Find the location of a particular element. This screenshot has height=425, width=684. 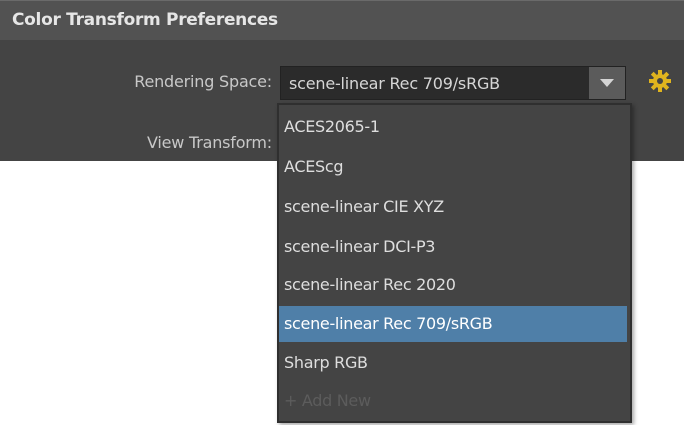

section-title: Color Transform Preferences is located at coordinates (145, 20).